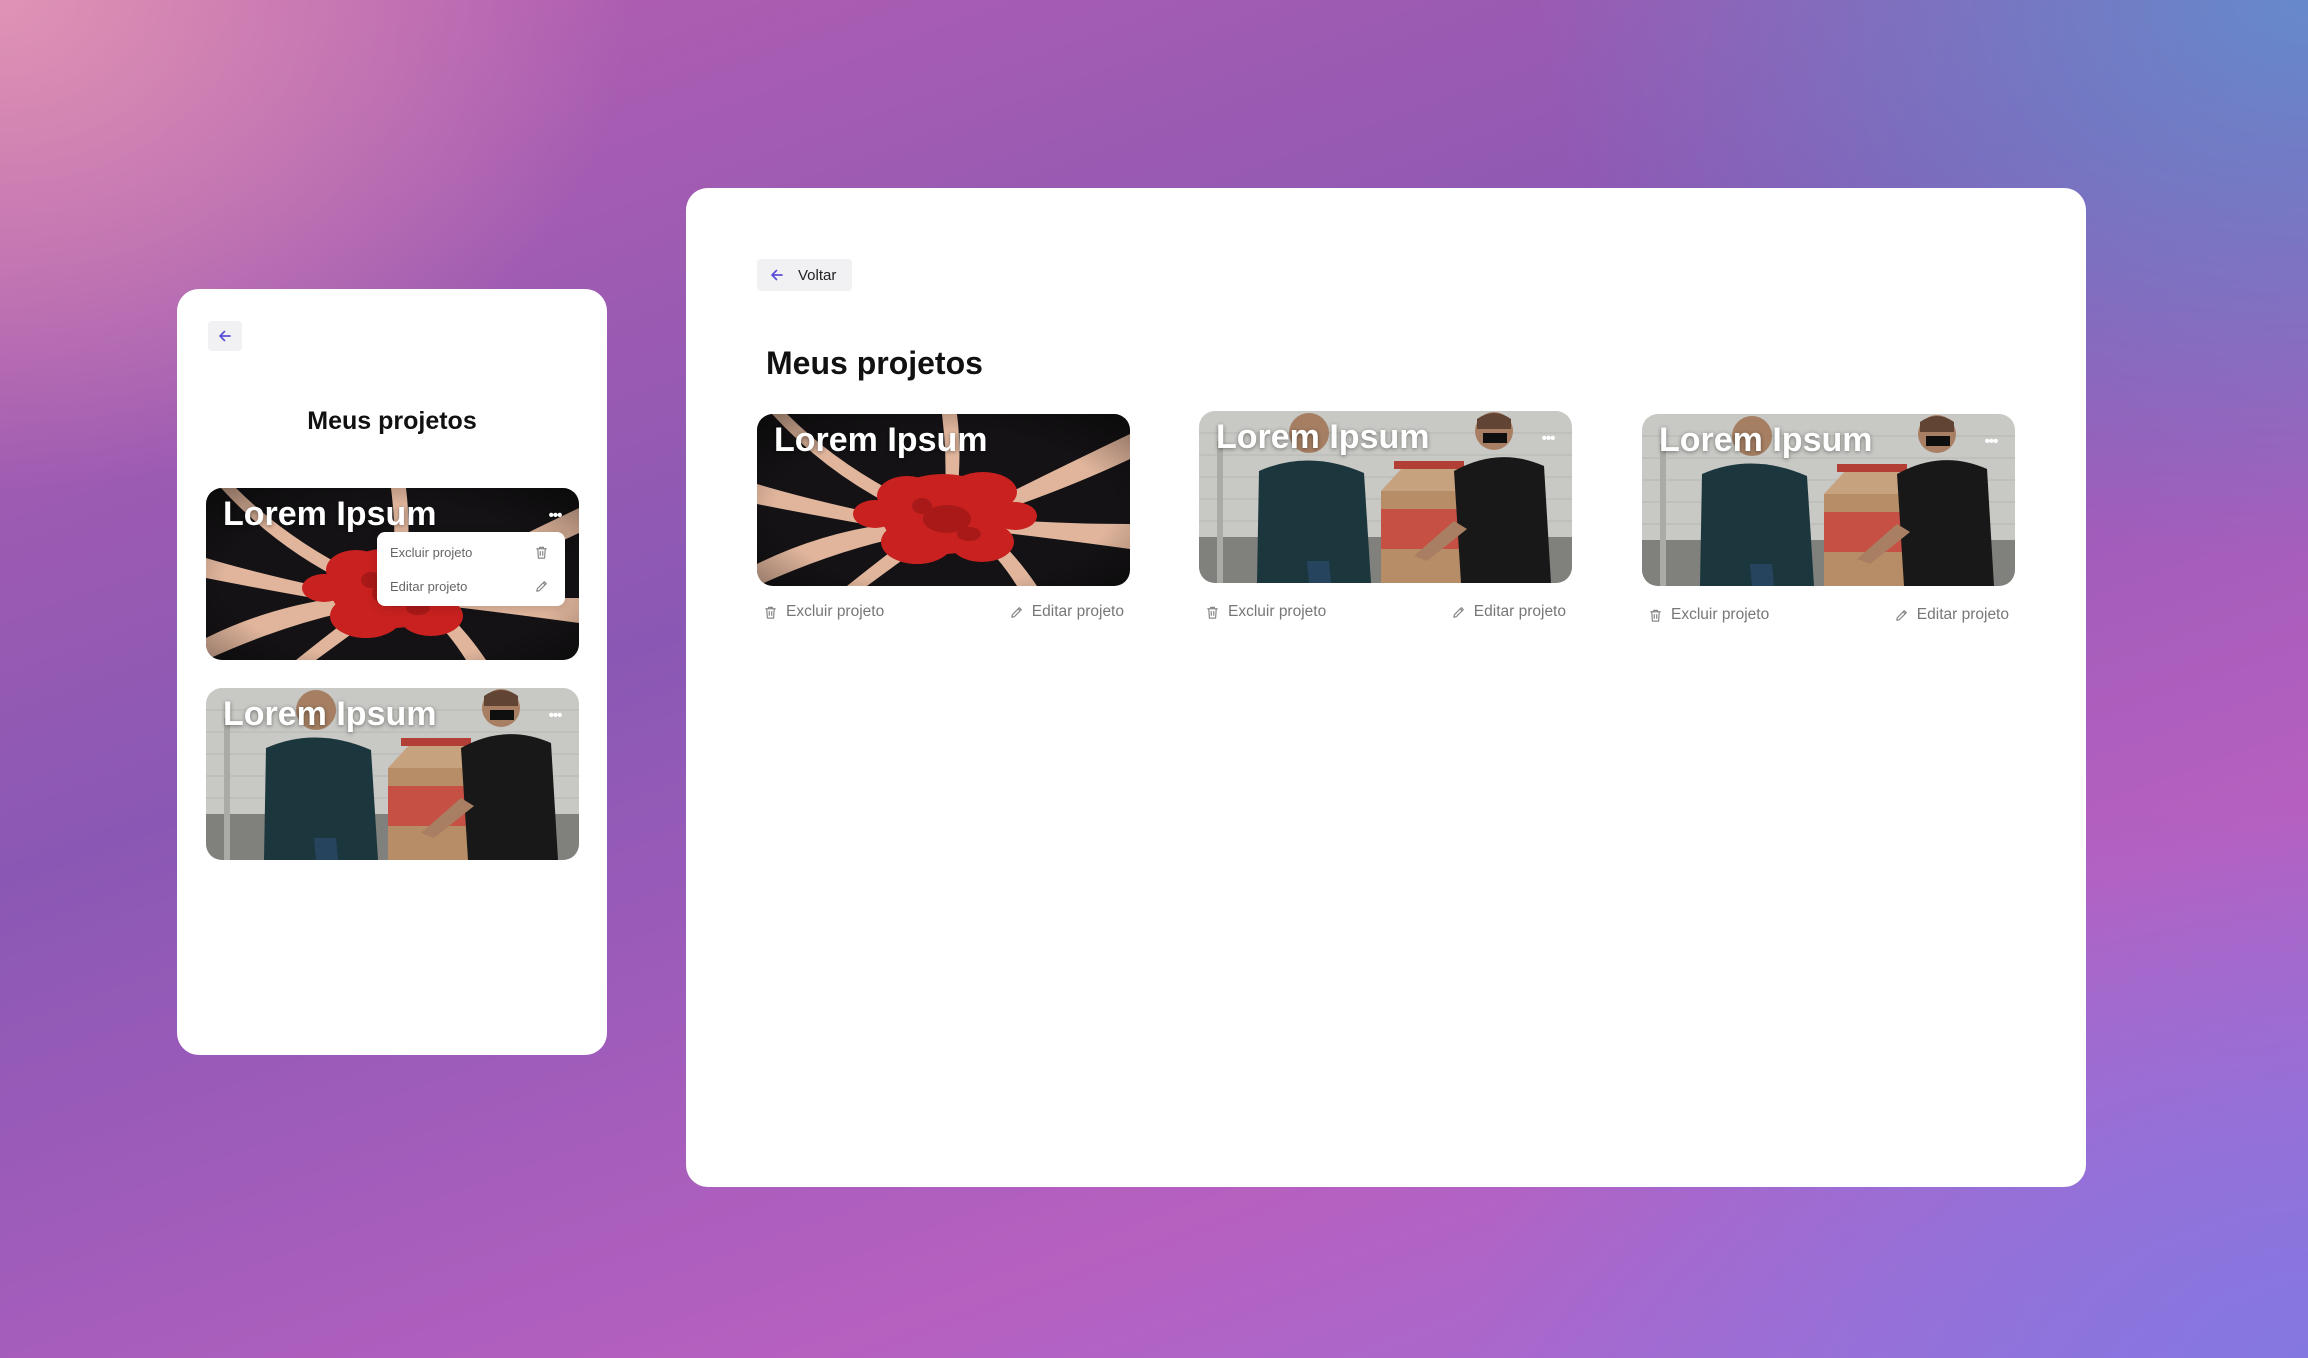  I want to click on delete-project-menu-item: Excluir projeto, so click(471, 552).